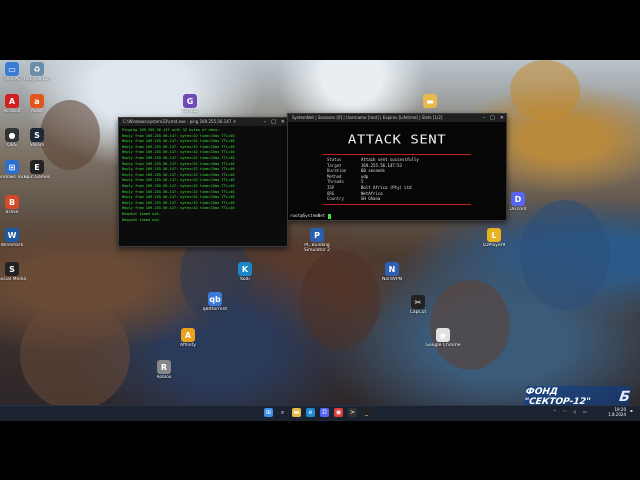 The height and width of the screenshot is (480, 640). What do you see at coordinates (554, 411) in the screenshot?
I see `chevron-up-icon: ^` at bounding box center [554, 411].